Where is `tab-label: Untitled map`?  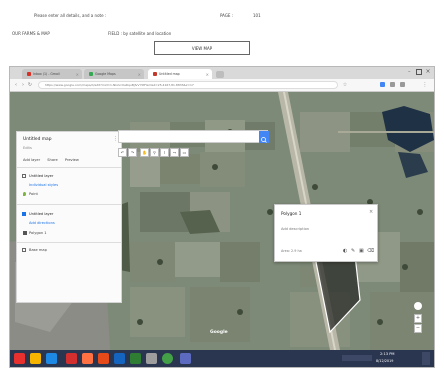 tab-label: Untitled map is located at coordinates (169, 74).